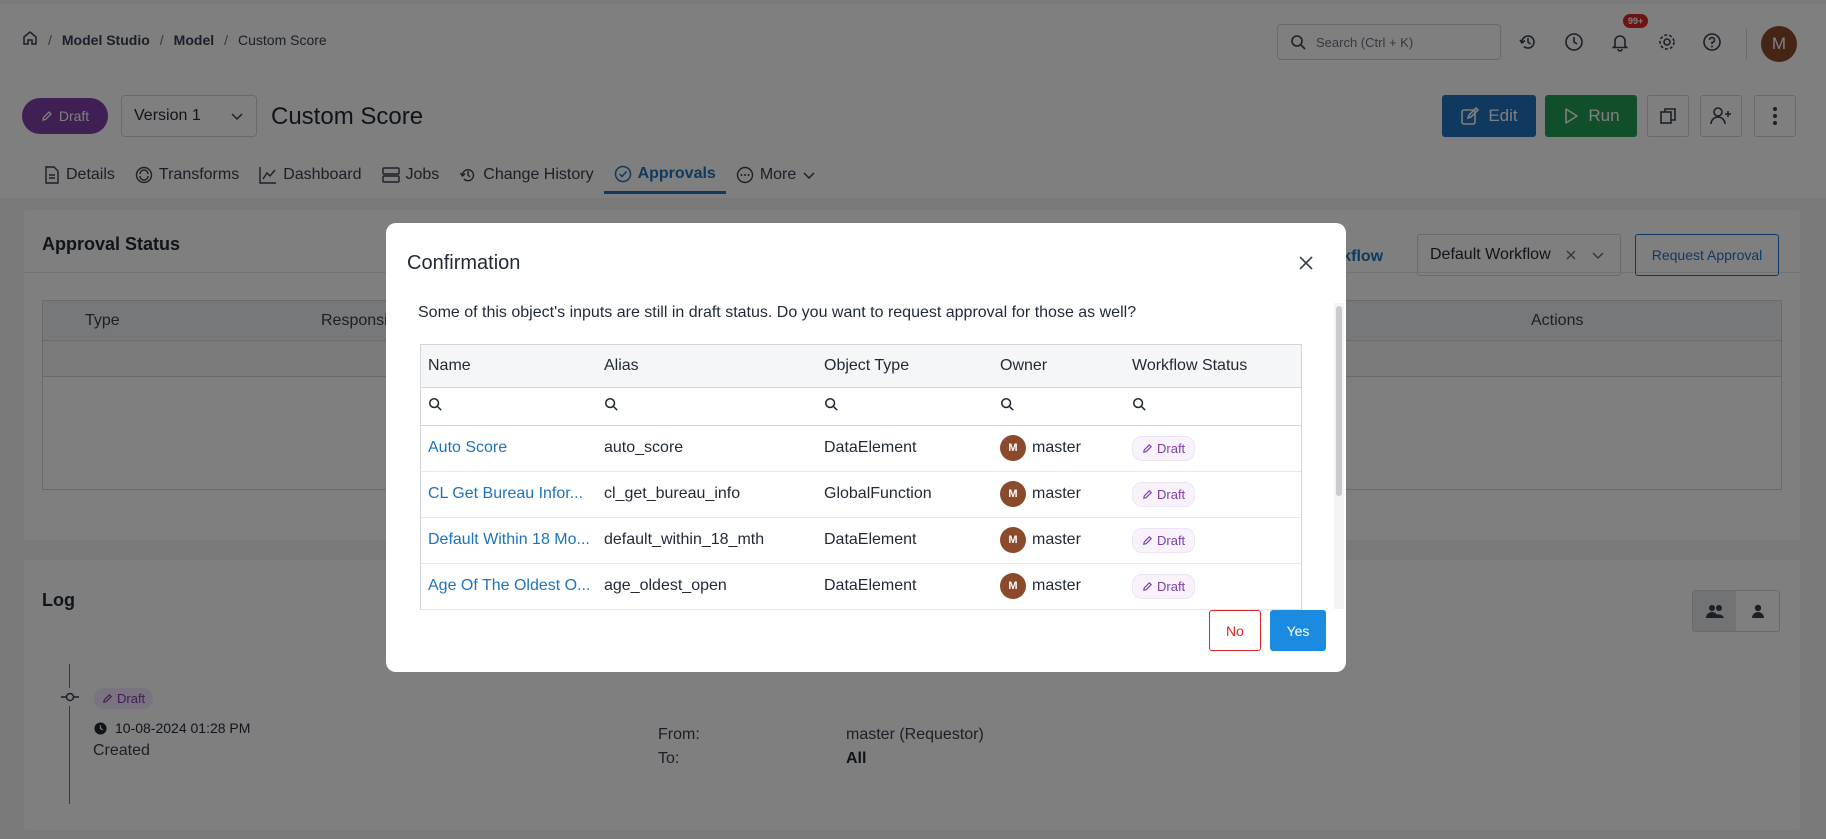 This screenshot has width=1826, height=839. What do you see at coordinates (509, 366) in the screenshot?
I see `column-header-name: Name` at bounding box center [509, 366].